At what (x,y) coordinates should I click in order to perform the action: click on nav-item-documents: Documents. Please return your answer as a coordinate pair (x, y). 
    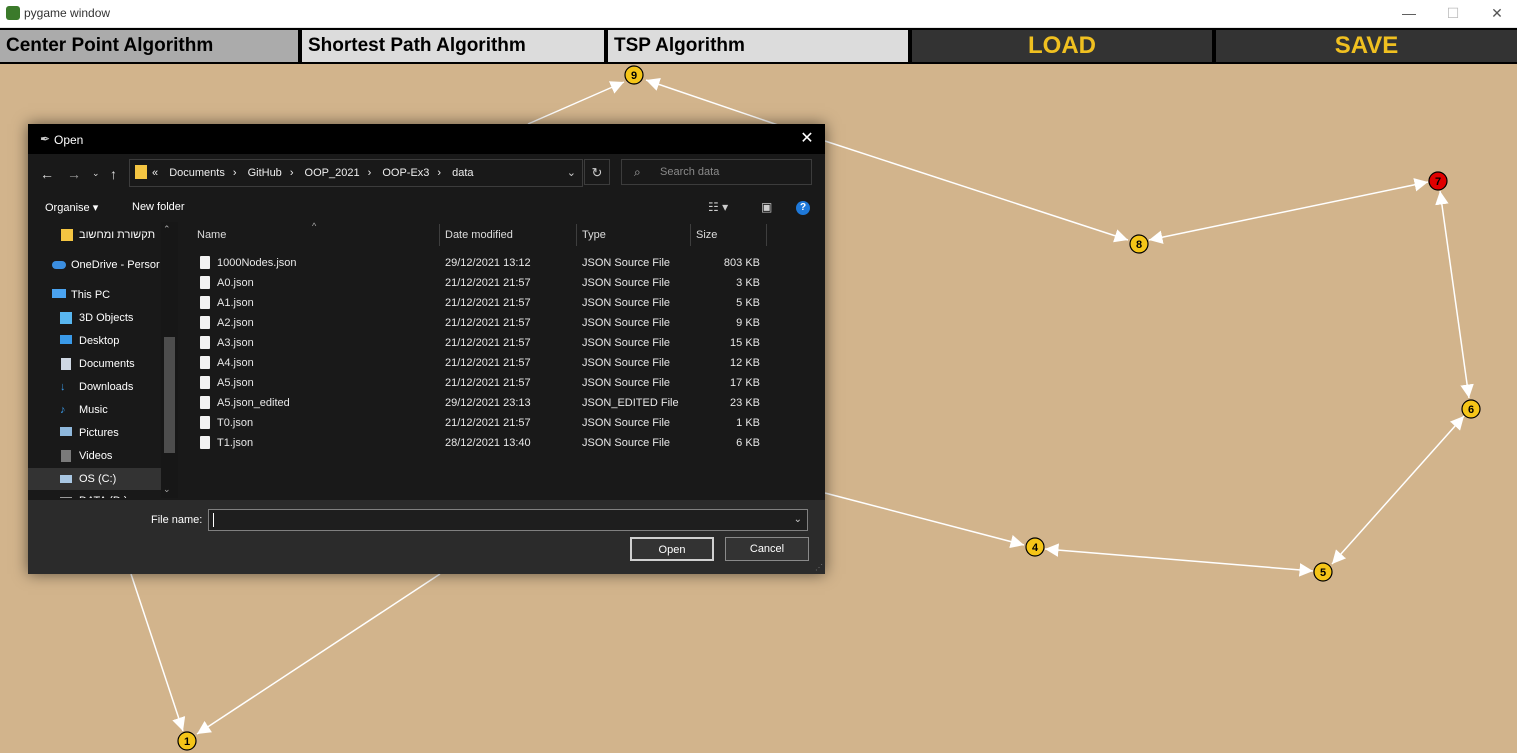
    Looking at the image, I should click on (103, 364).